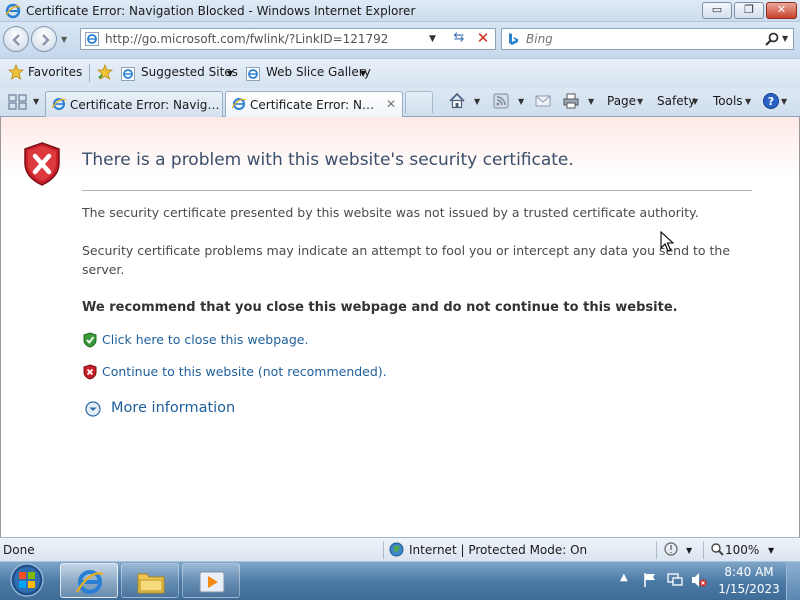  I want to click on close-window-button: ✕, so click(781, 10).